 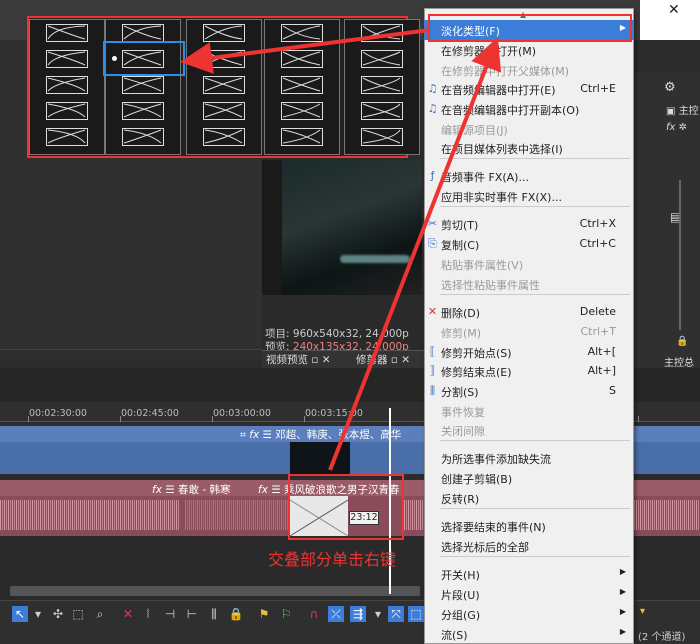 I want to click on master-fx-icon: fx ✲, so click(x=676, y=127).